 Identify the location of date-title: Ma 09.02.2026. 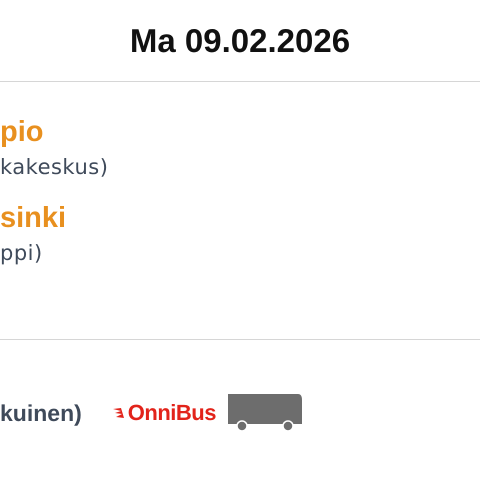
(240, 41).